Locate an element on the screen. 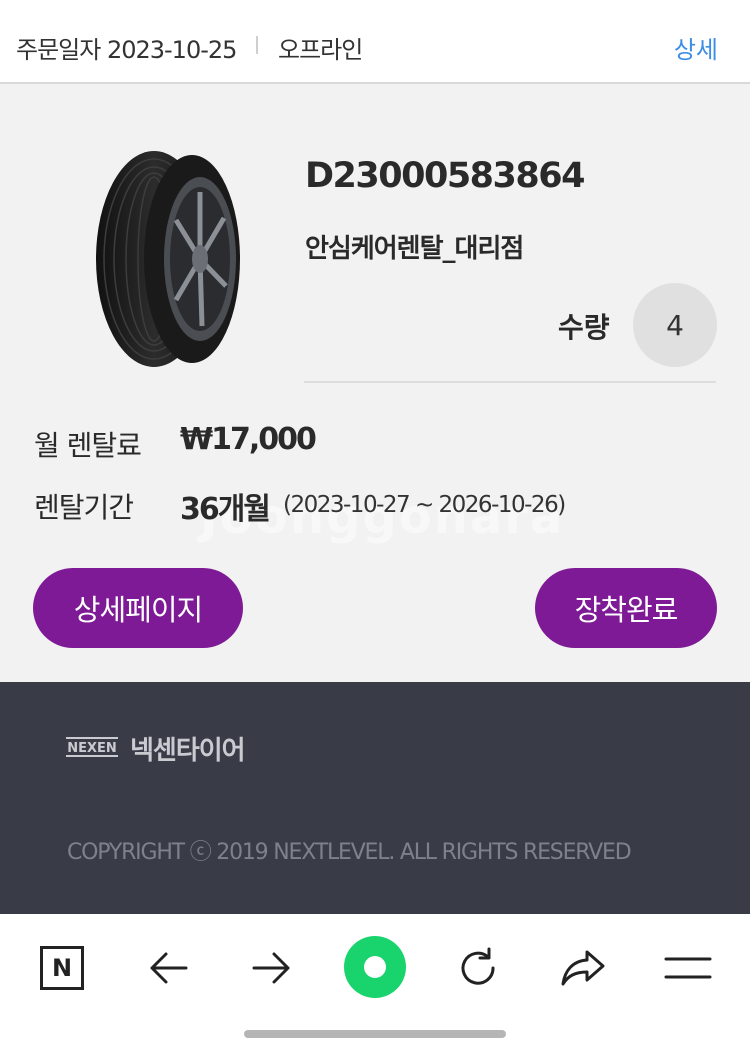 The height and width of the screenshot is (1050, 750). share-icon is located at coordinates (583, 968).